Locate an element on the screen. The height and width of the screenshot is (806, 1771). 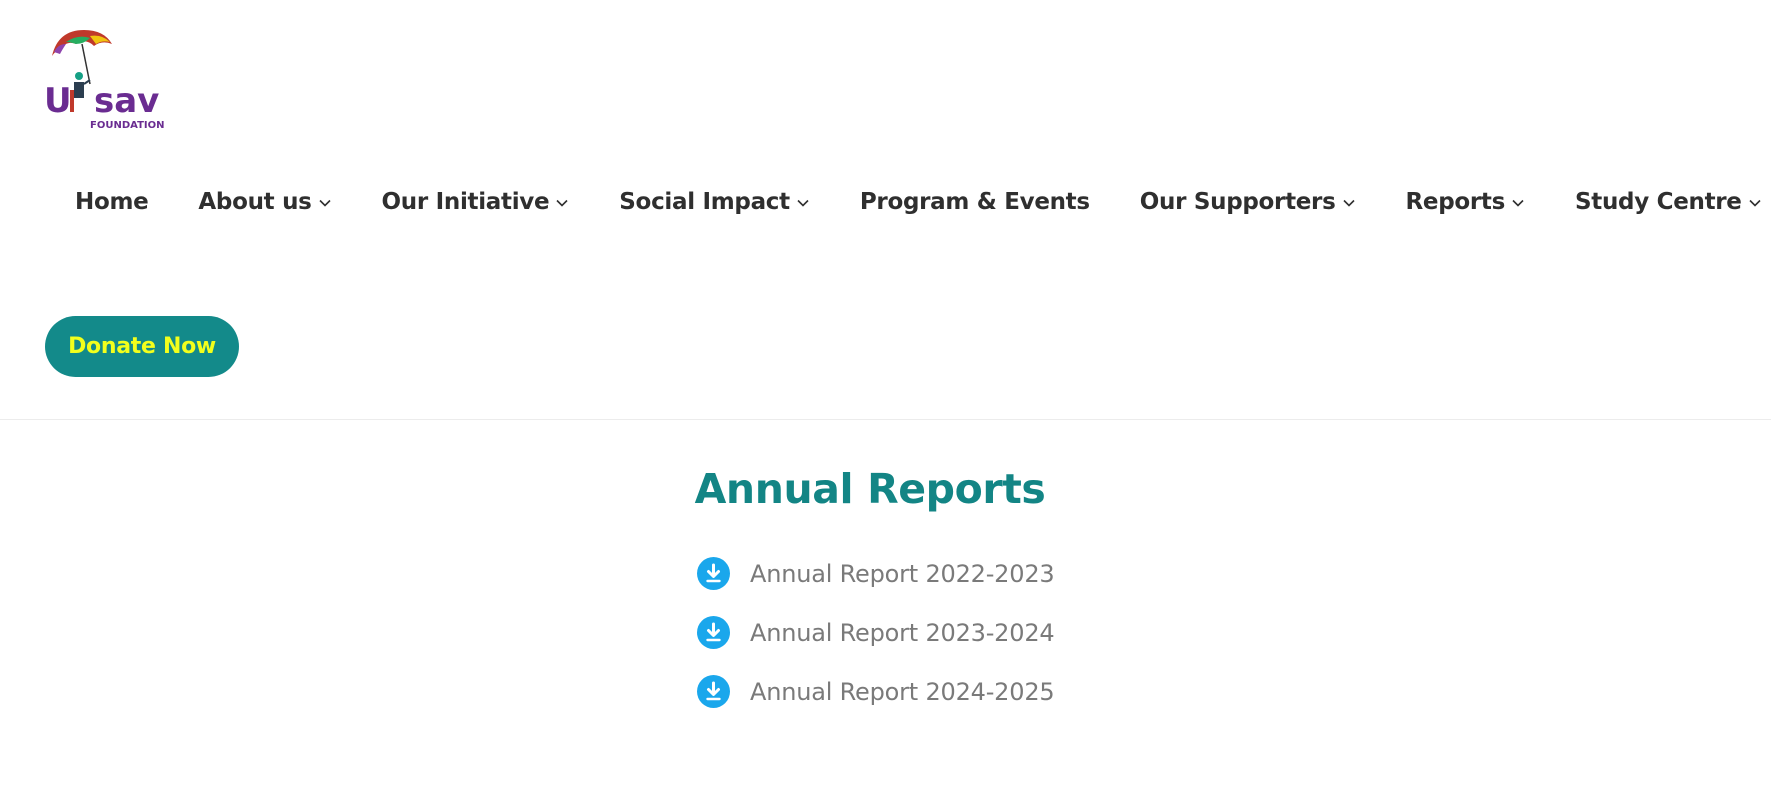
umbrella-logo-icon: U sav FOUNDATION is located at coordinates (104, 80).